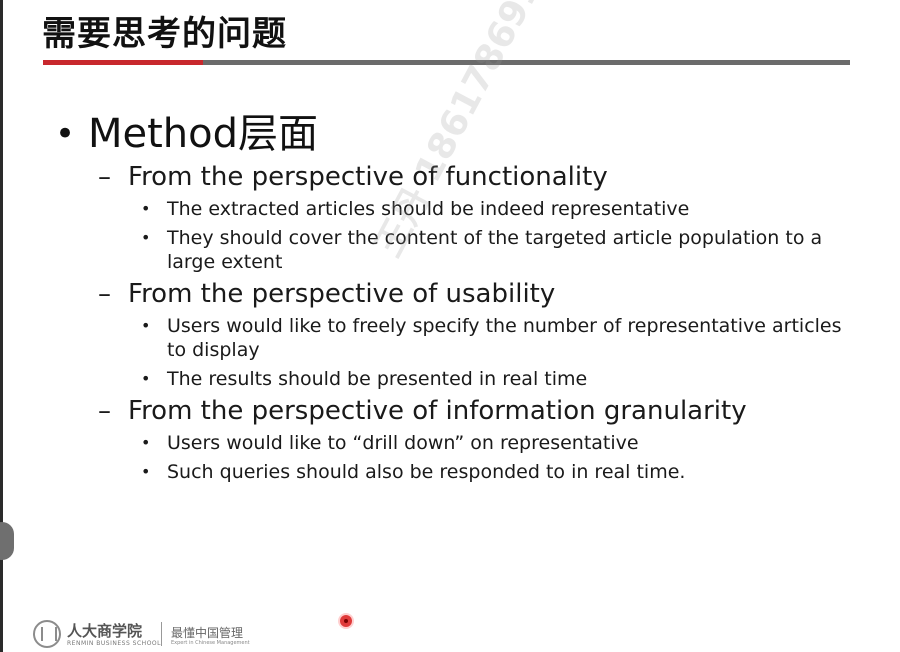  What do you see at coordinates (164, 34) in the screenshot?
I see `slide-title: 需要思考的问题` at bounding box center [164, 34].